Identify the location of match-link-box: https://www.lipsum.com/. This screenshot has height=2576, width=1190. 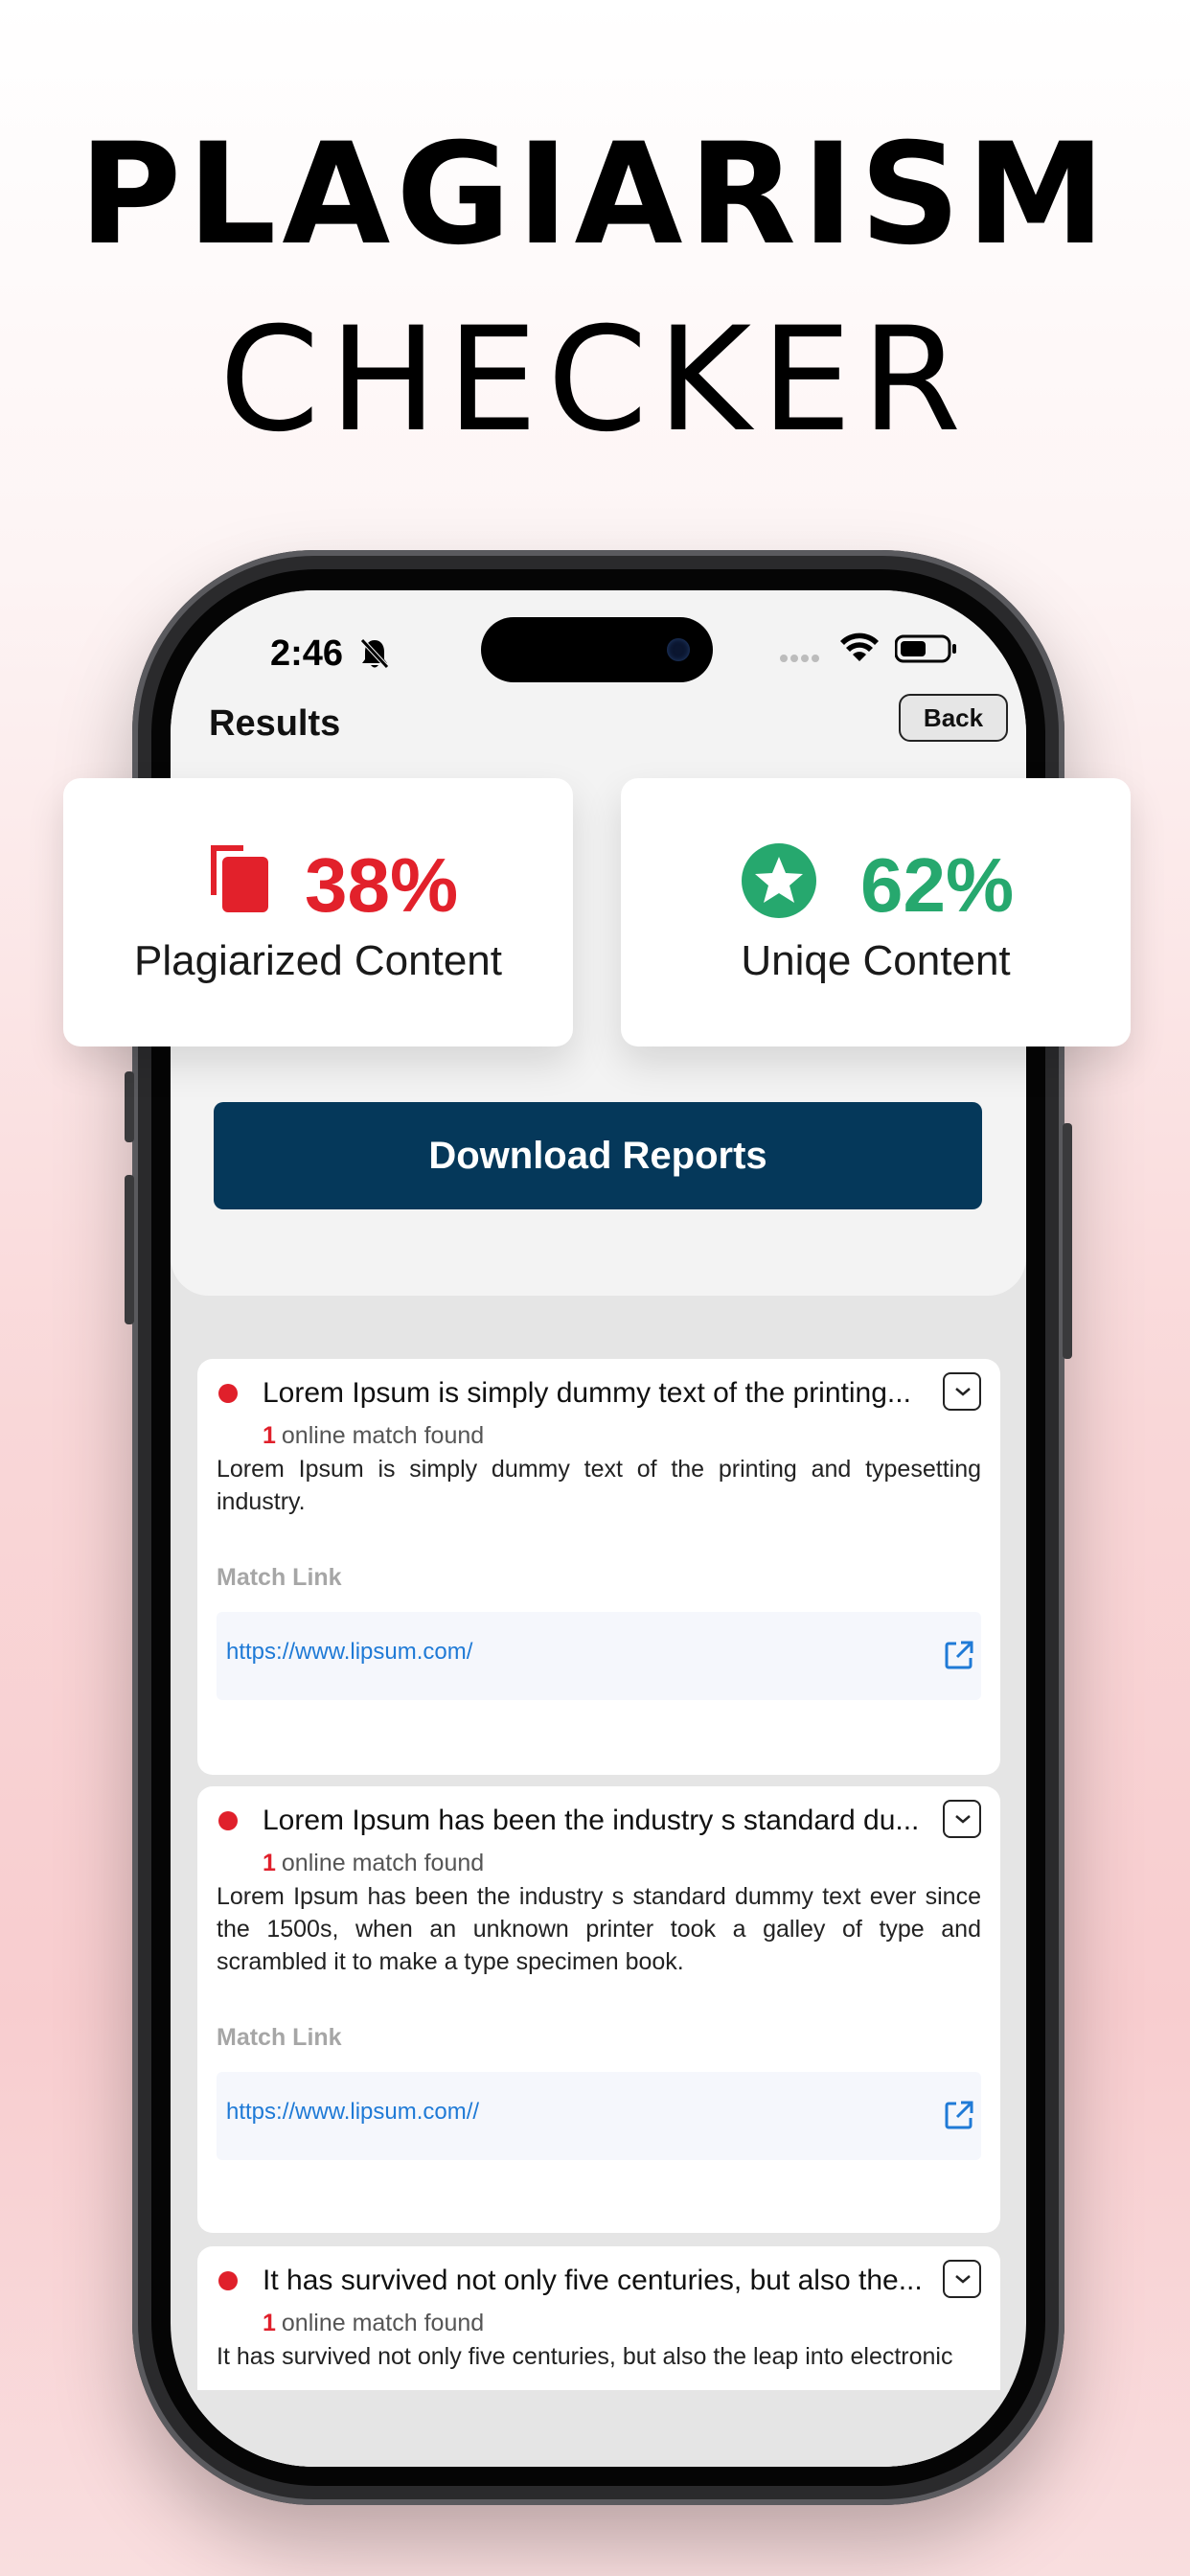
(599, 1656).